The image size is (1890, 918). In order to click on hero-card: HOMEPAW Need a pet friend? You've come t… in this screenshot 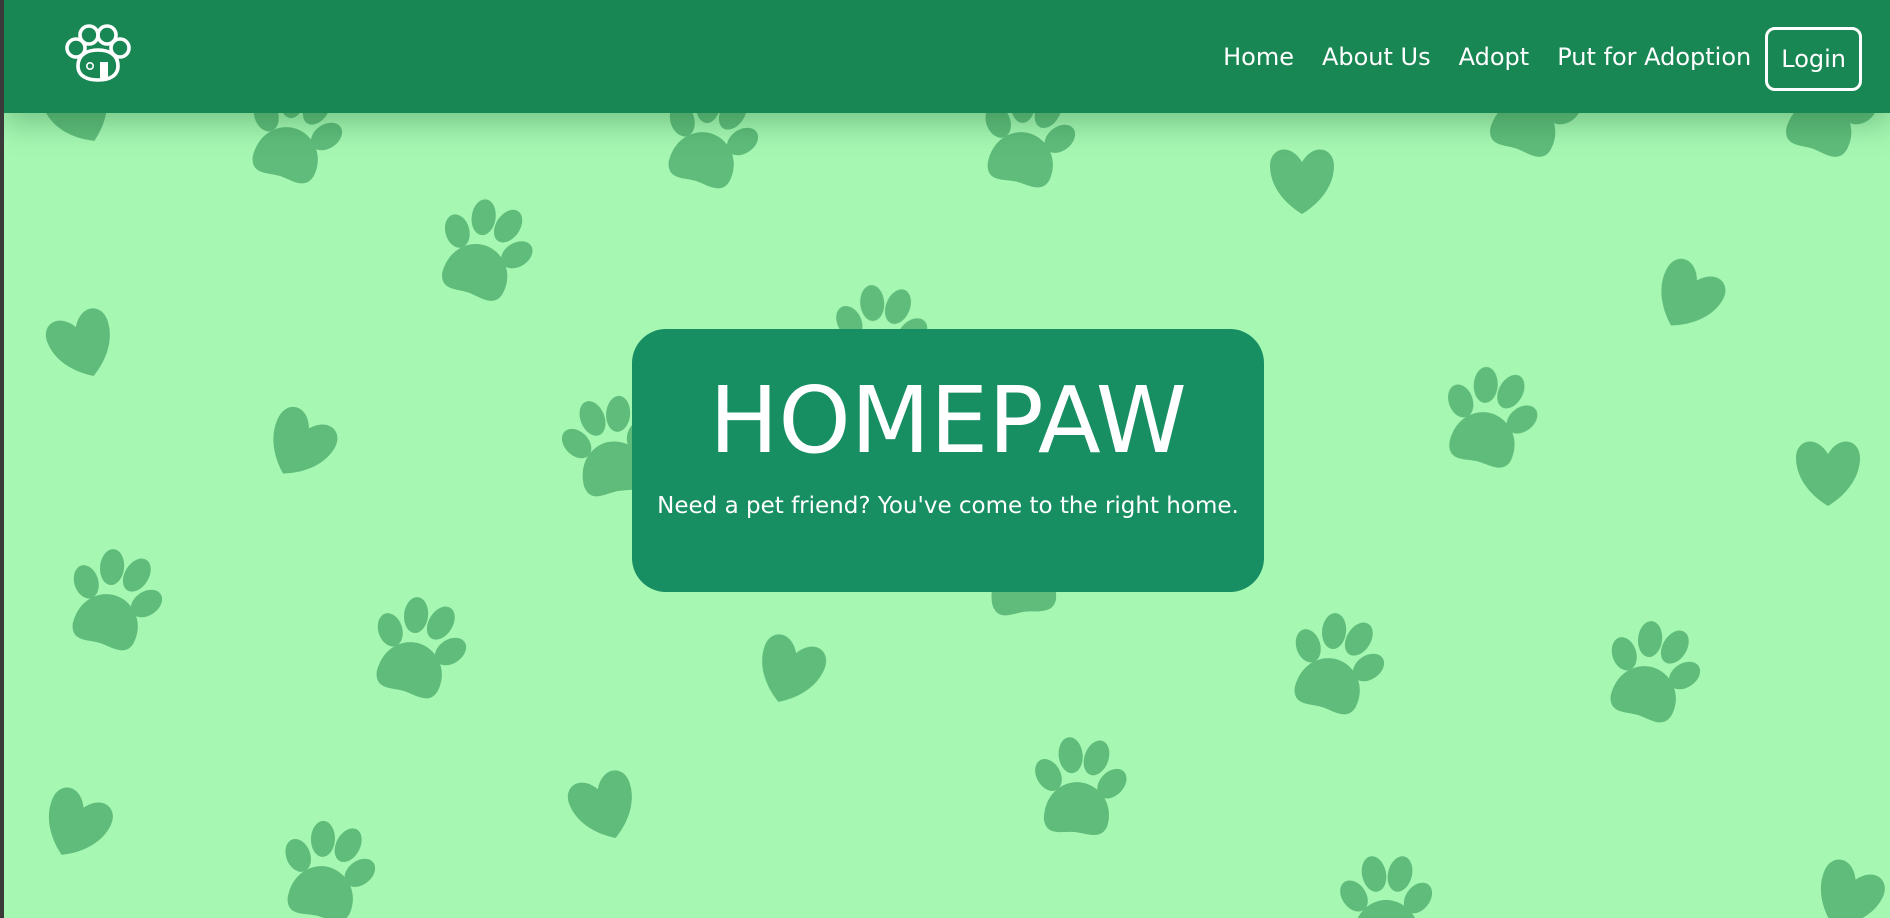, I will do `click(948, 460)`.